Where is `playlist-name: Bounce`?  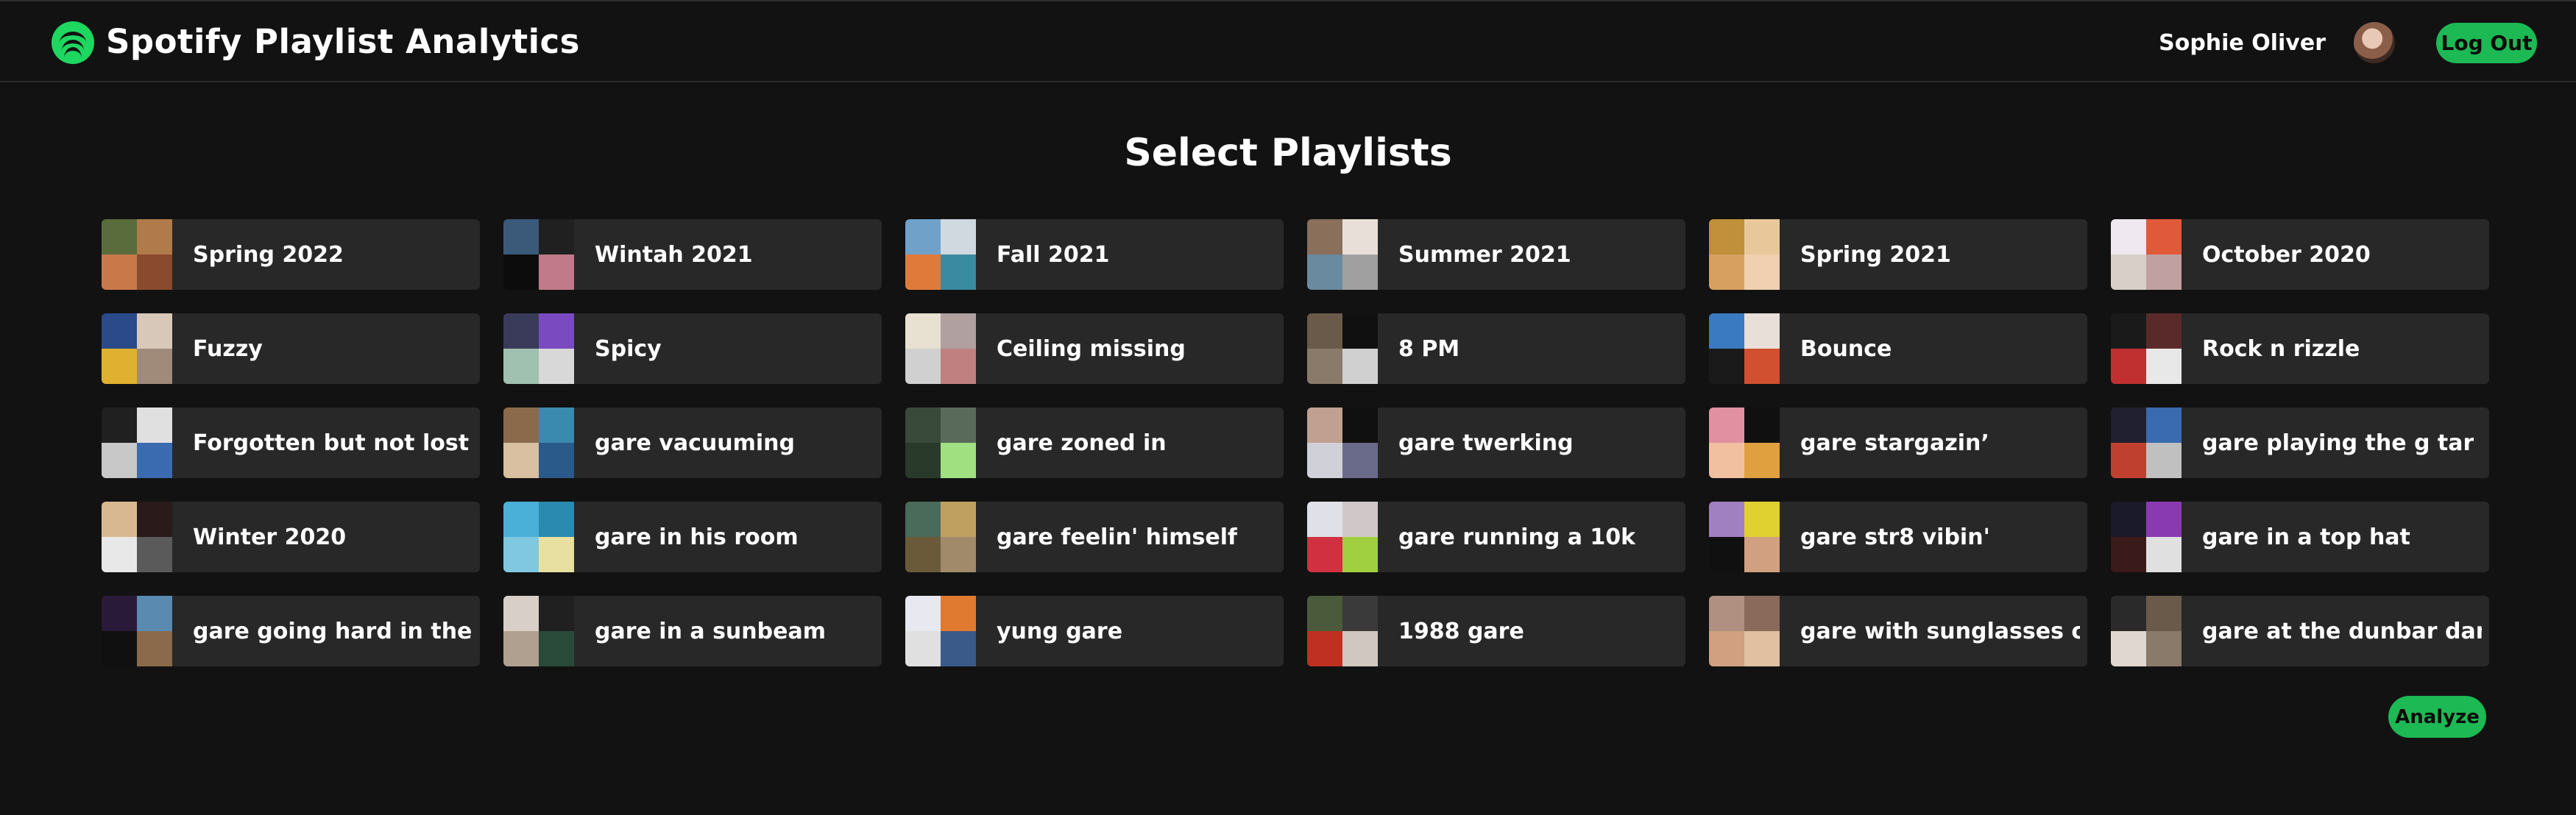 playlist-name: Bounce is located at coordinates (1846, 348).